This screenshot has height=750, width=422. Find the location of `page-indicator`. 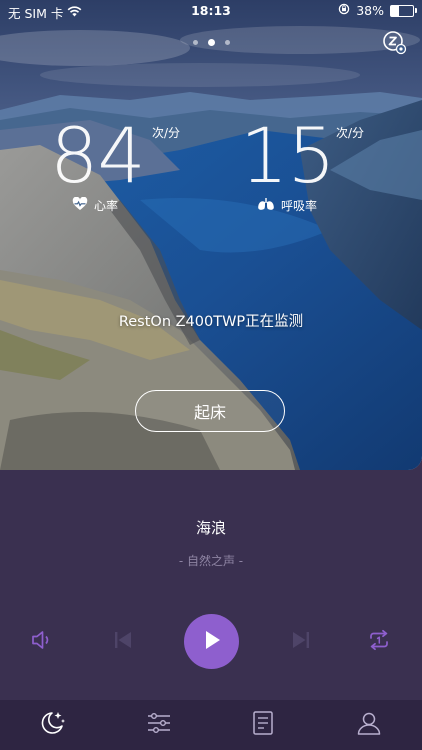

page-indicator is located at coordinates (211, 42).